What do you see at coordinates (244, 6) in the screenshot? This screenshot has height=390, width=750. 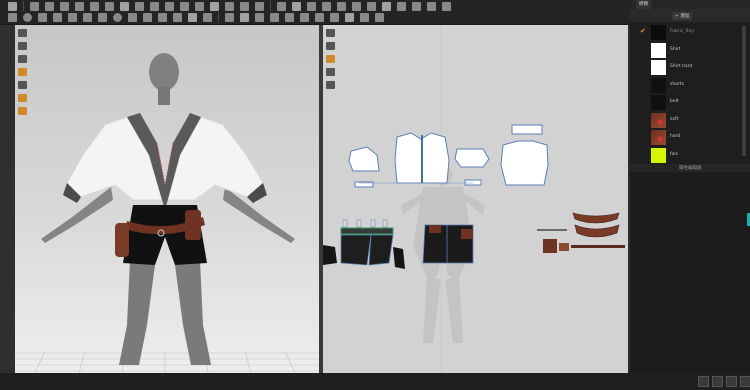 I see `zipper-icon` at bounding box center [244, 6].